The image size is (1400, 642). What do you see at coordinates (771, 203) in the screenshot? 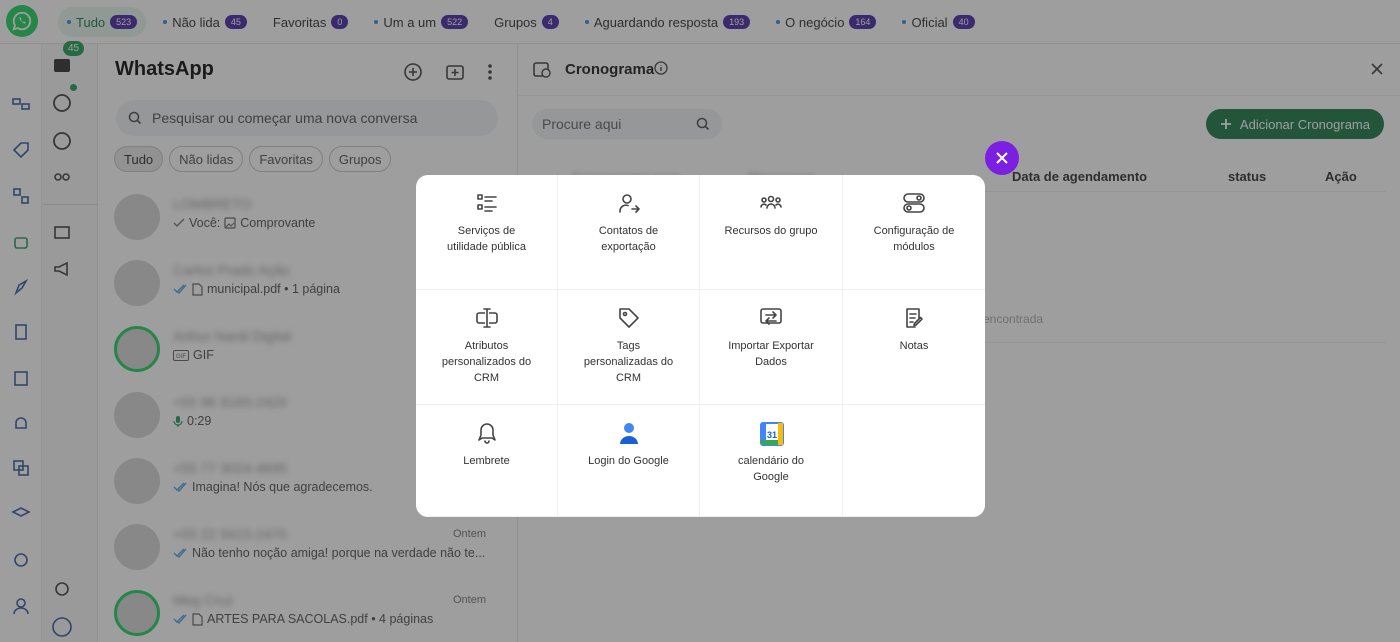
I see `group-icon` at bounding box center [771, 203].